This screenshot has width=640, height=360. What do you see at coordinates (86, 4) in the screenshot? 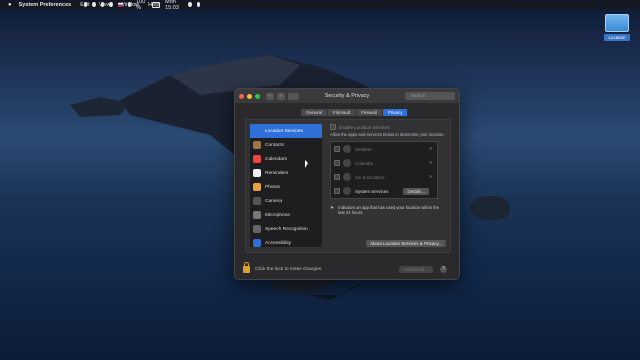
I see `status-record-icon` at bounding box center [86, 4].